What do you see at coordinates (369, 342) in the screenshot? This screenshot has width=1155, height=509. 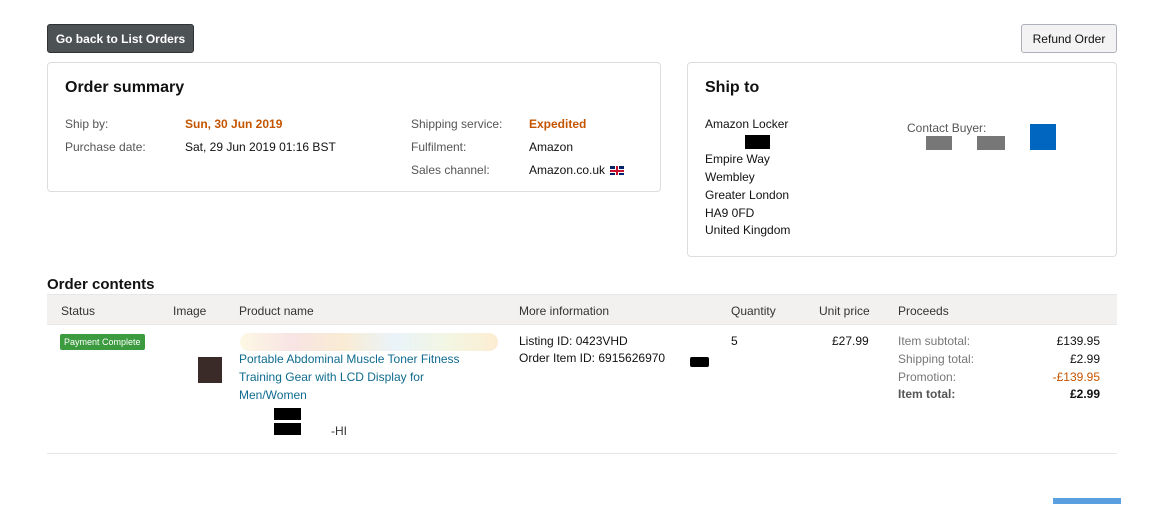 I see `blurred-region` at bounding box center [369, 342].